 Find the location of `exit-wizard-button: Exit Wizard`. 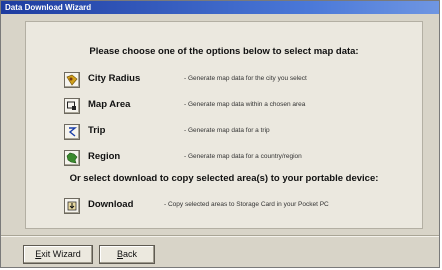

exit-wizard-button: Exit Wizard is located at coordinates (58, 254).